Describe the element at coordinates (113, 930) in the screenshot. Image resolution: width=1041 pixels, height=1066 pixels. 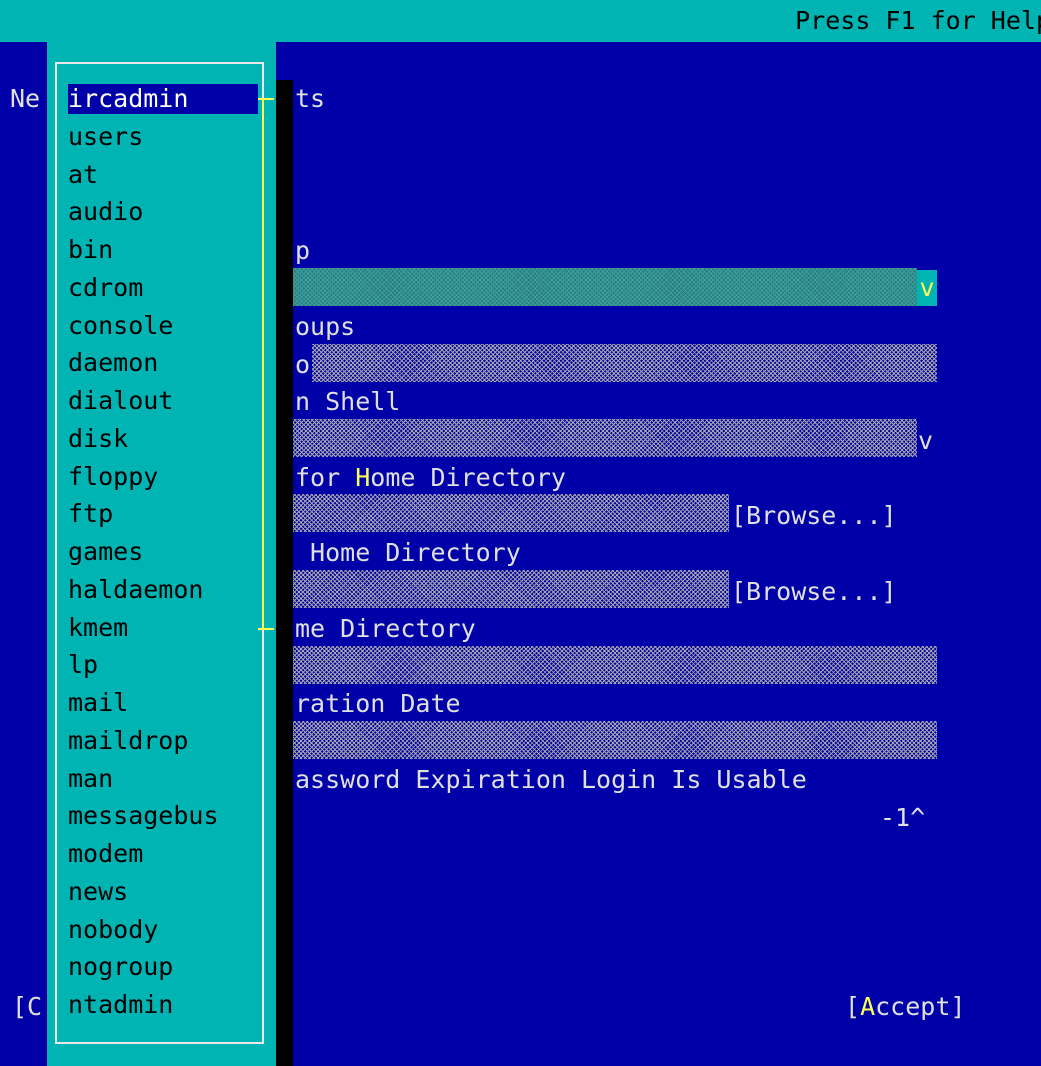
I see `group-list-item: nobody` at that location.